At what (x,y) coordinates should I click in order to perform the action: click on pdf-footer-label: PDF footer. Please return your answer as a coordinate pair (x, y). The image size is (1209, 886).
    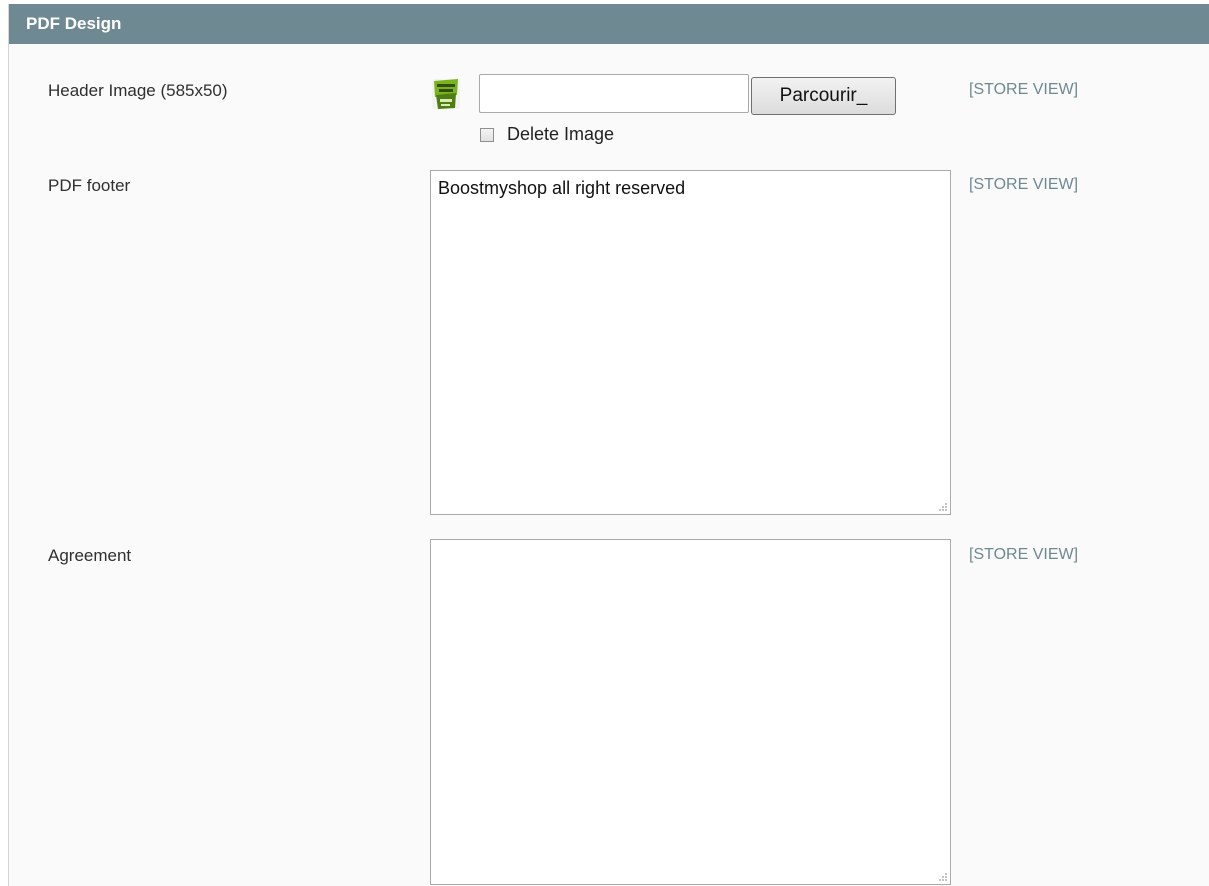
    Looking at the image, I should click on (89, 185).